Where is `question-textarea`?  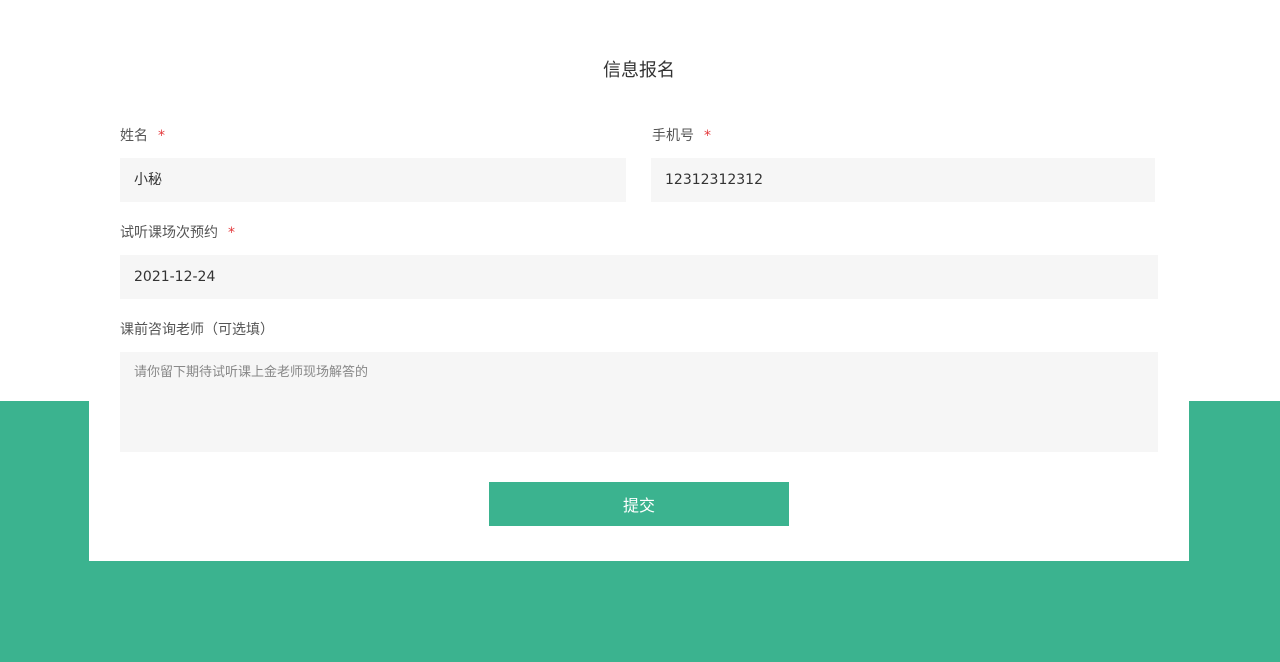 question-textarea is located at coordinates (639, 402).